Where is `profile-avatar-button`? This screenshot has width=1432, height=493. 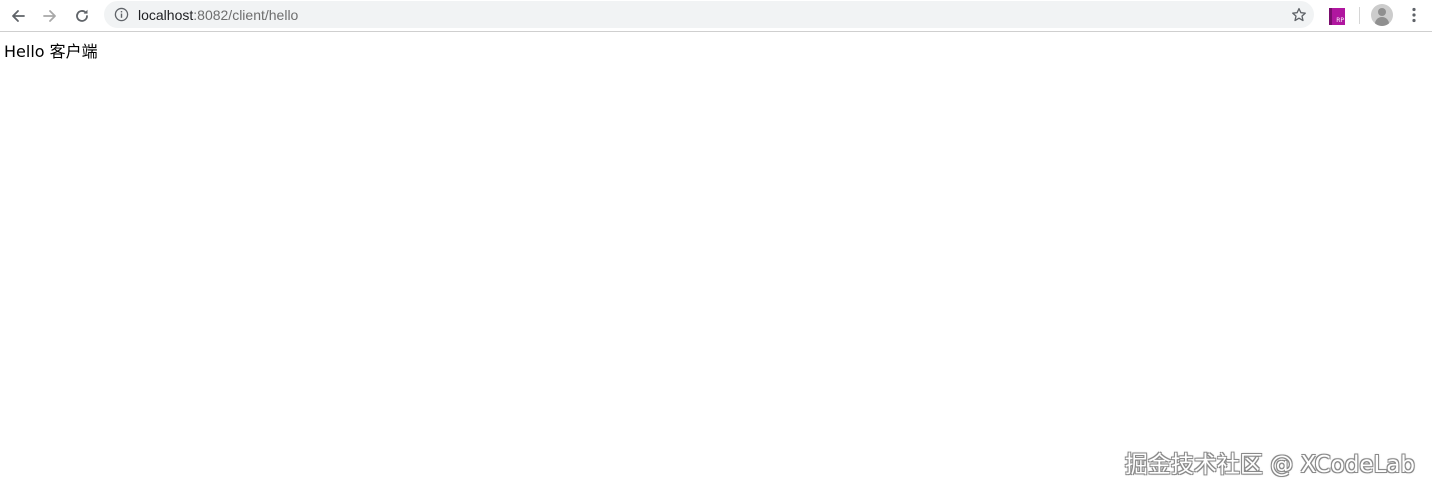
profile-avatar-button is located at coordinates (1382, 15).